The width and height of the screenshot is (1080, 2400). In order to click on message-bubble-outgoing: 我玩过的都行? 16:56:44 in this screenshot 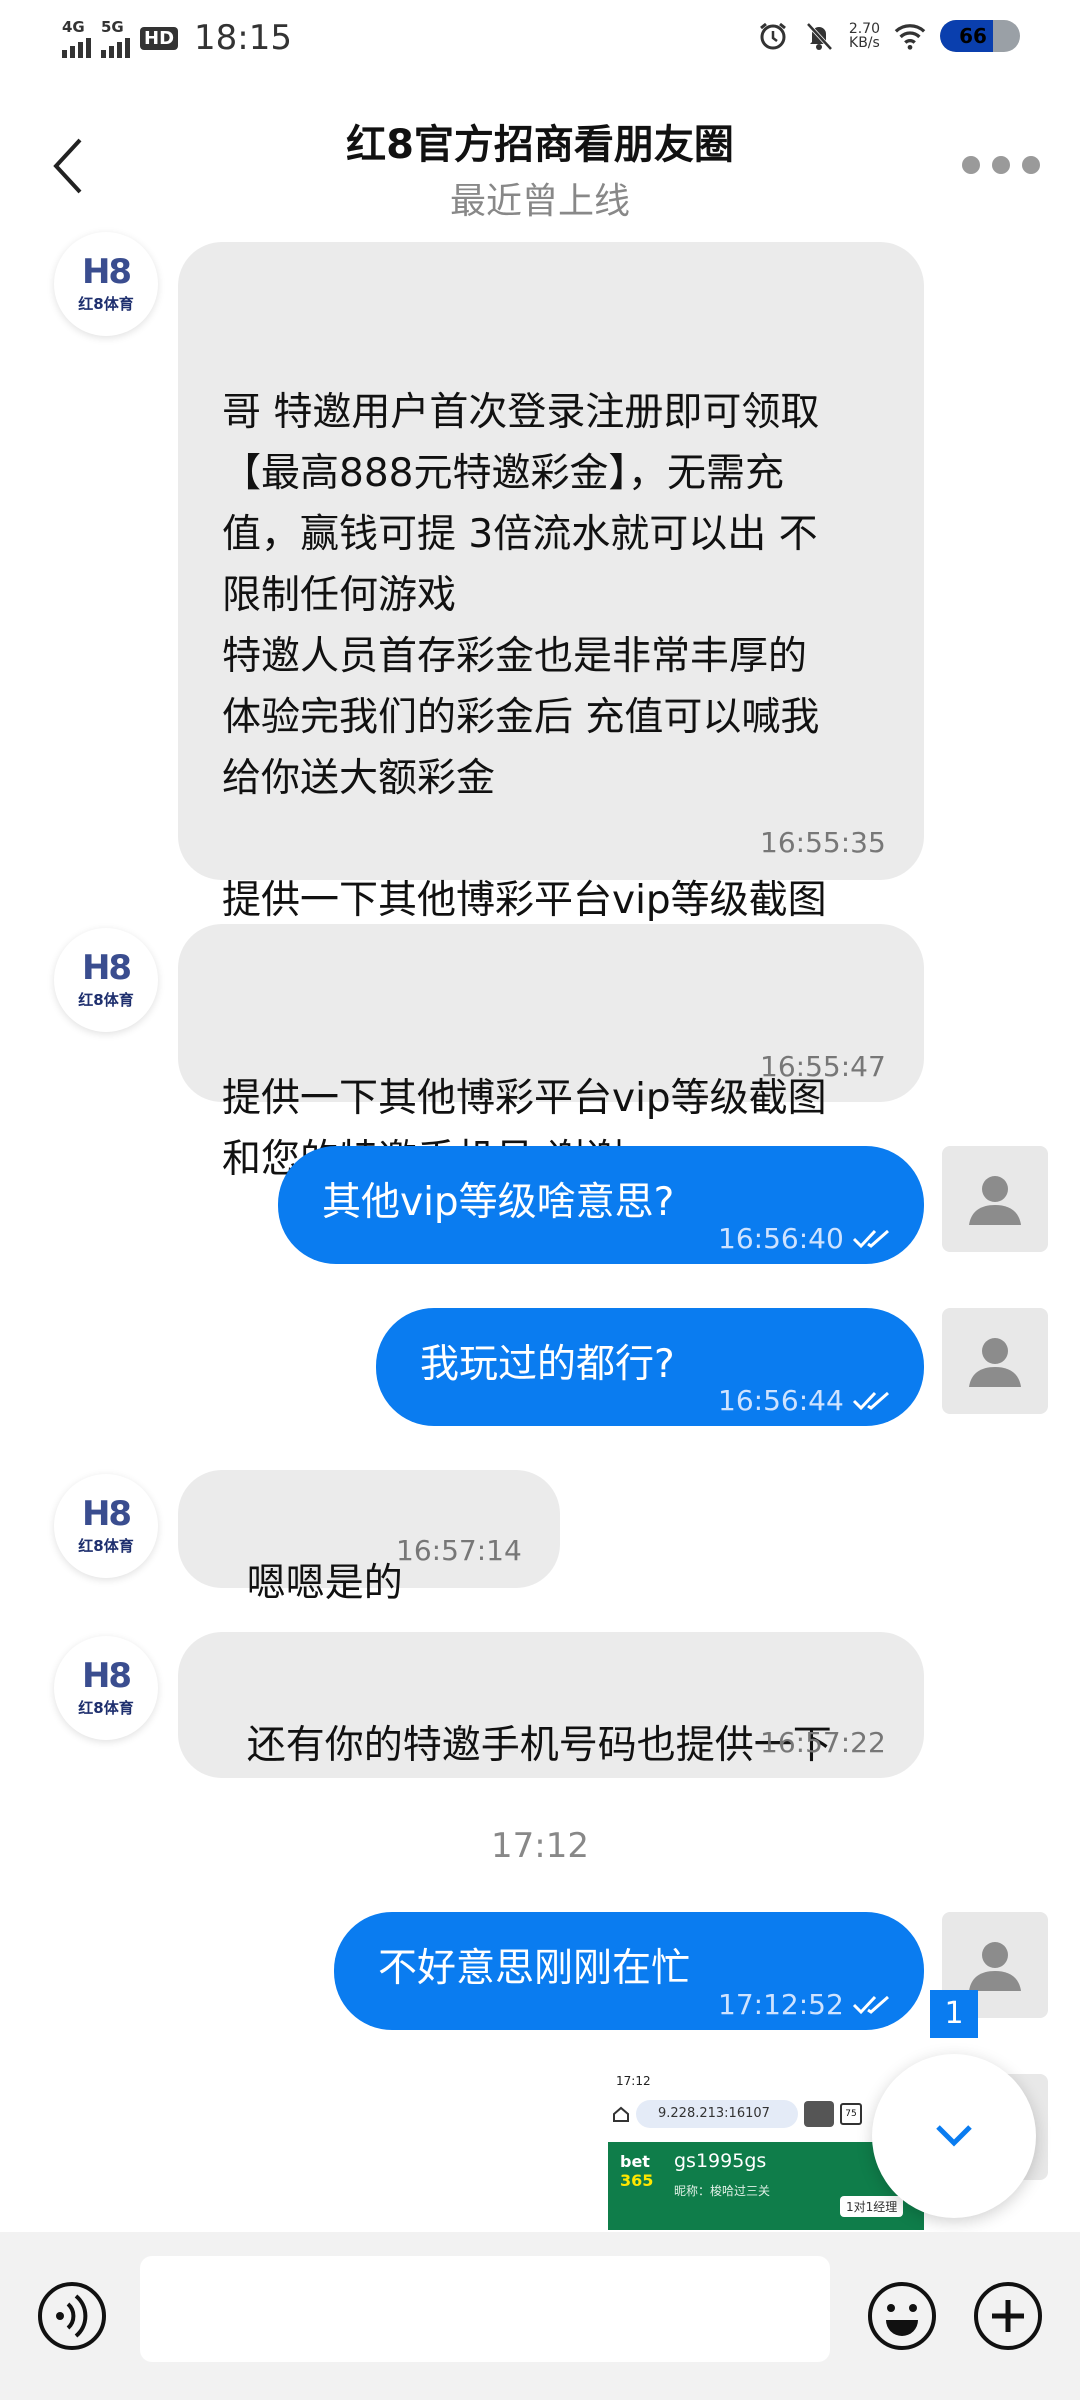, I will do `click(650, 1367)`.